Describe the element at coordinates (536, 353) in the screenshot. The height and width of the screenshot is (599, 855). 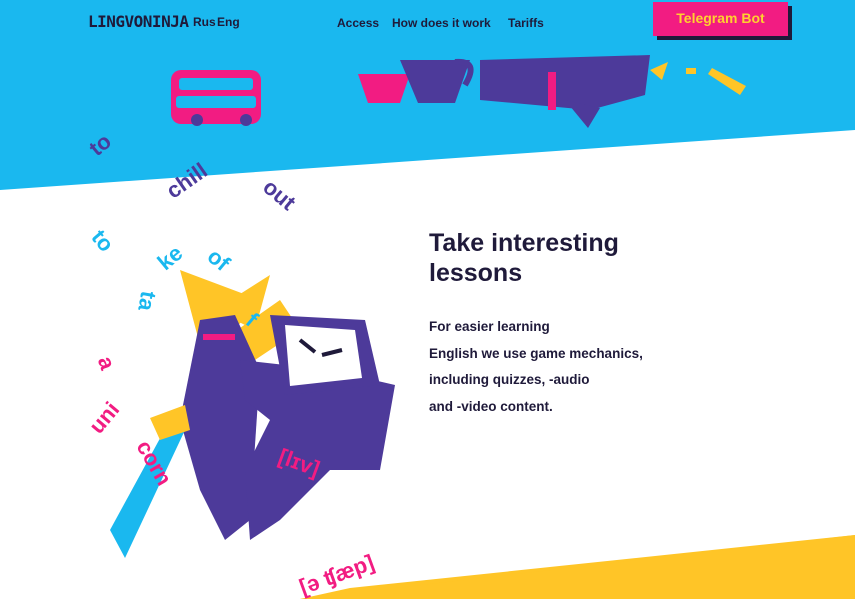
I see `description-line-2: English we use game mechanics,` at that location.